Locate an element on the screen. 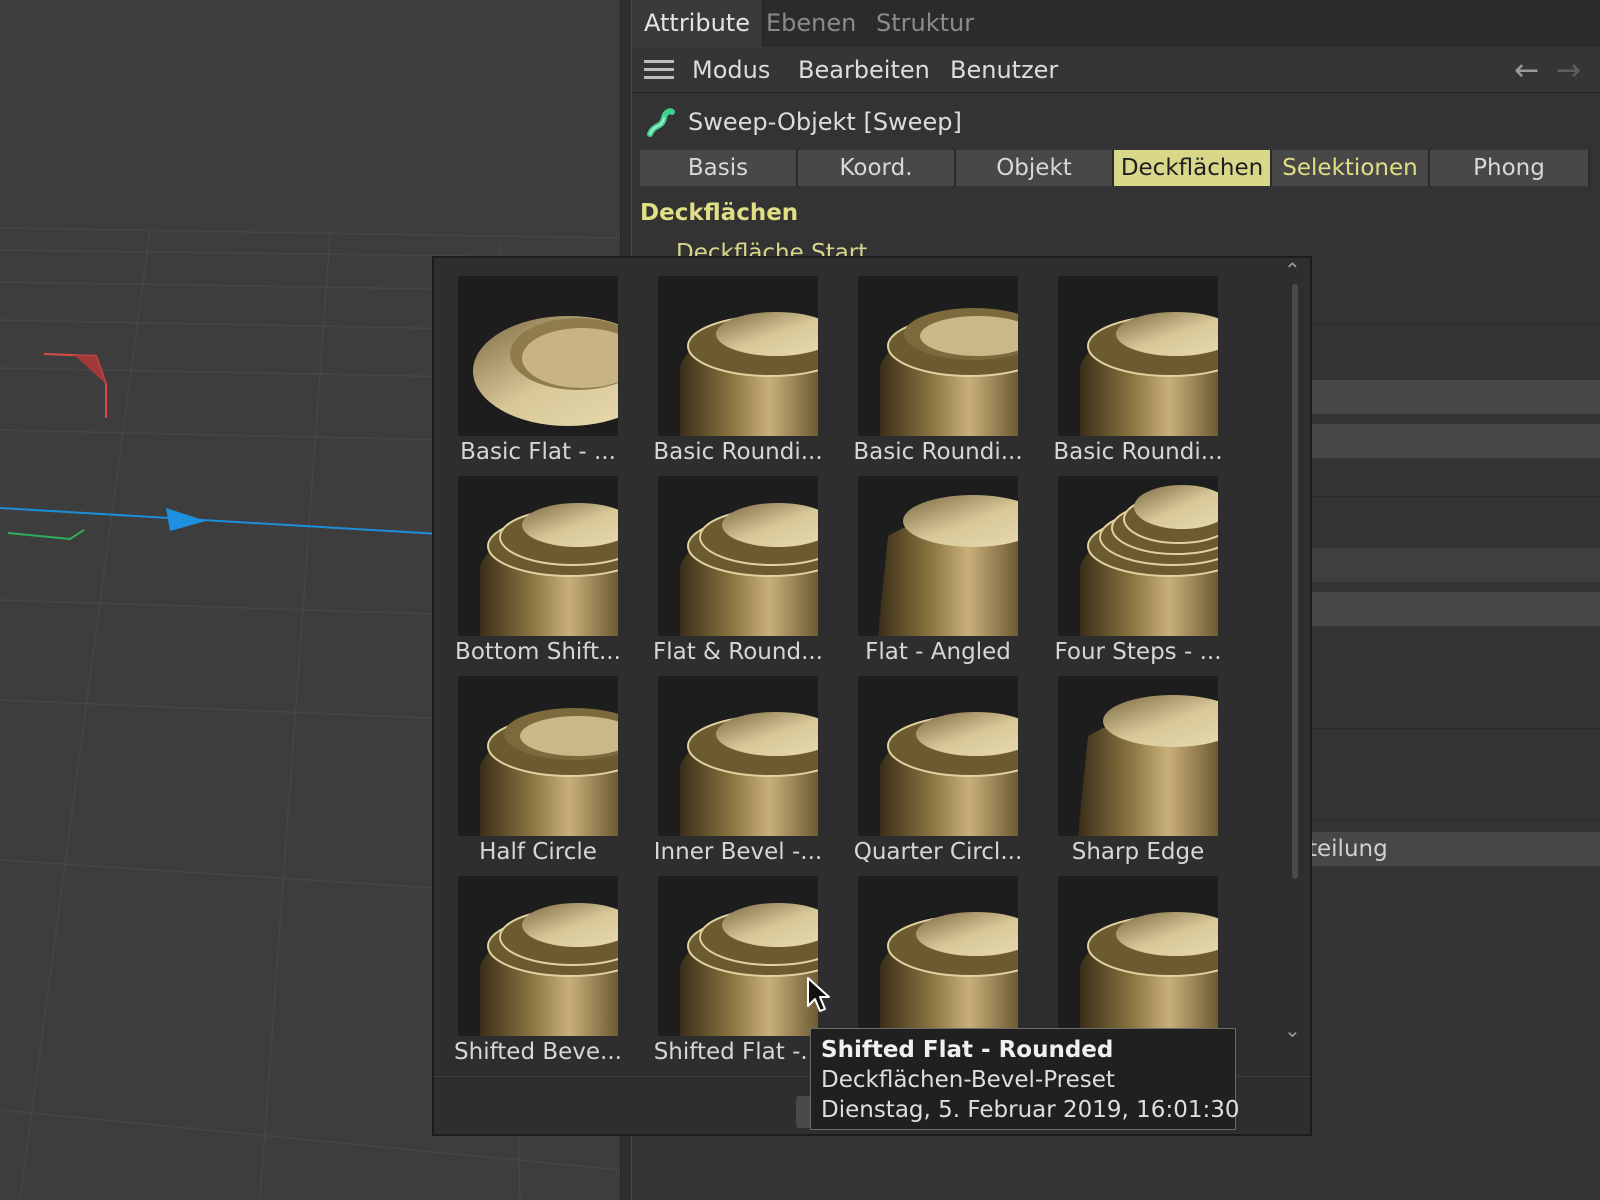  sweep-object-icon is located at coordinates (661, 122).